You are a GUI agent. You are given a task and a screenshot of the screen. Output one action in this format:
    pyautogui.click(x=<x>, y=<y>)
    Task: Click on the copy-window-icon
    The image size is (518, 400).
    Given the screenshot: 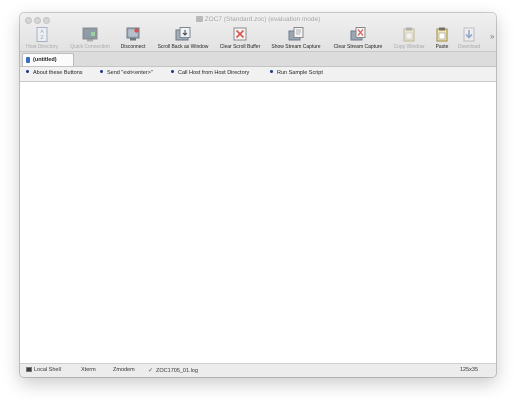 What is the action you would take?
    pyautogui.click(x=409, y=34)
    